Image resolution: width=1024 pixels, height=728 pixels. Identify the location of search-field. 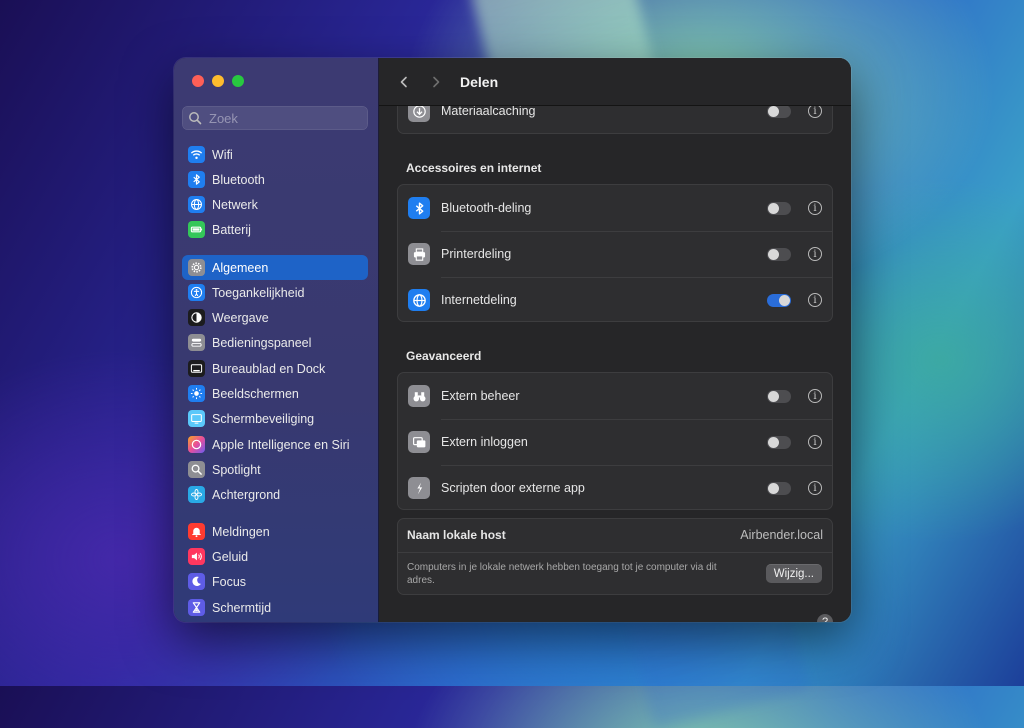
(275, 118).